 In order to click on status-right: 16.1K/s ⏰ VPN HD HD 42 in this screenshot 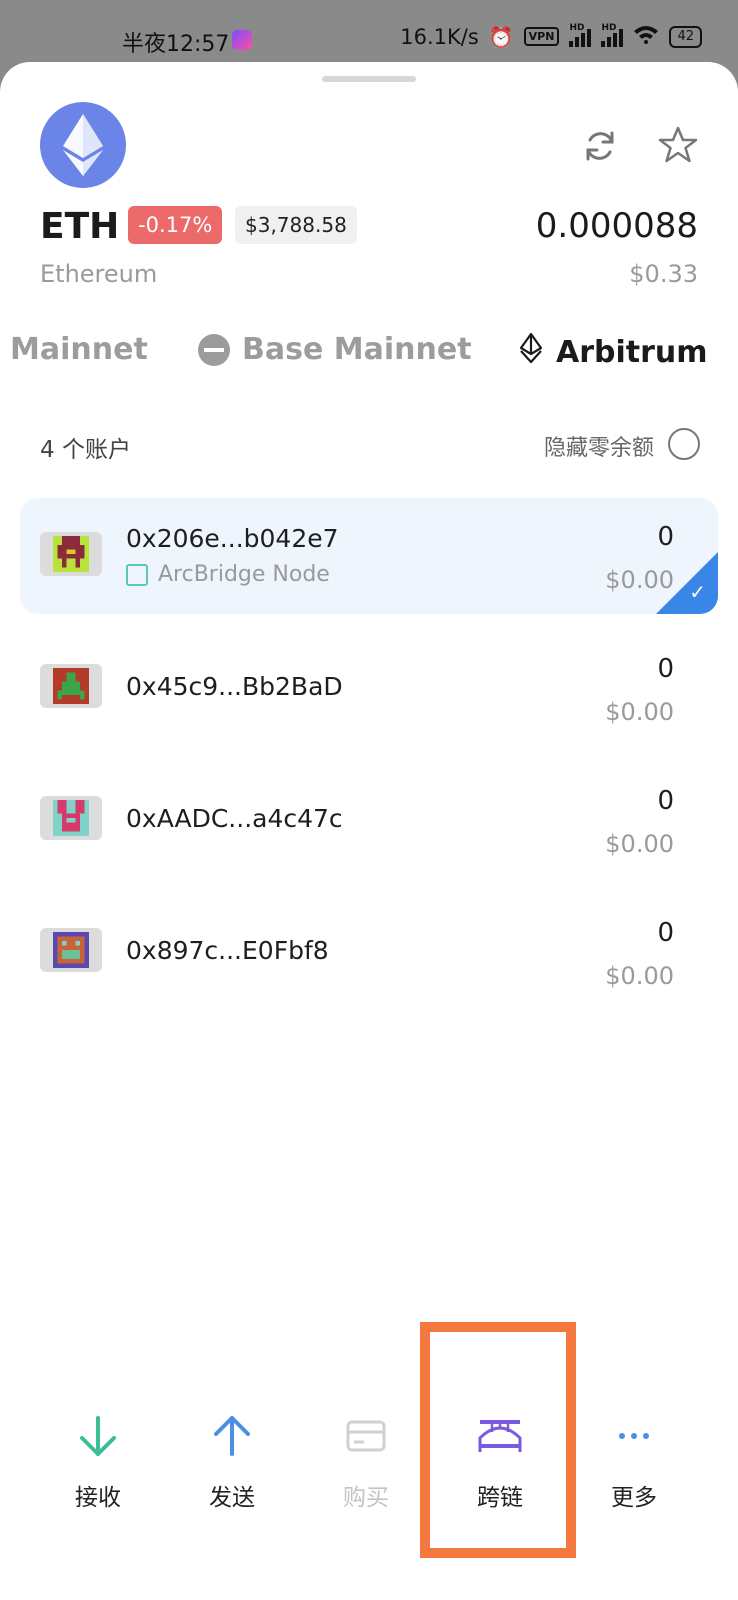, I will do `click(551, 36)`.